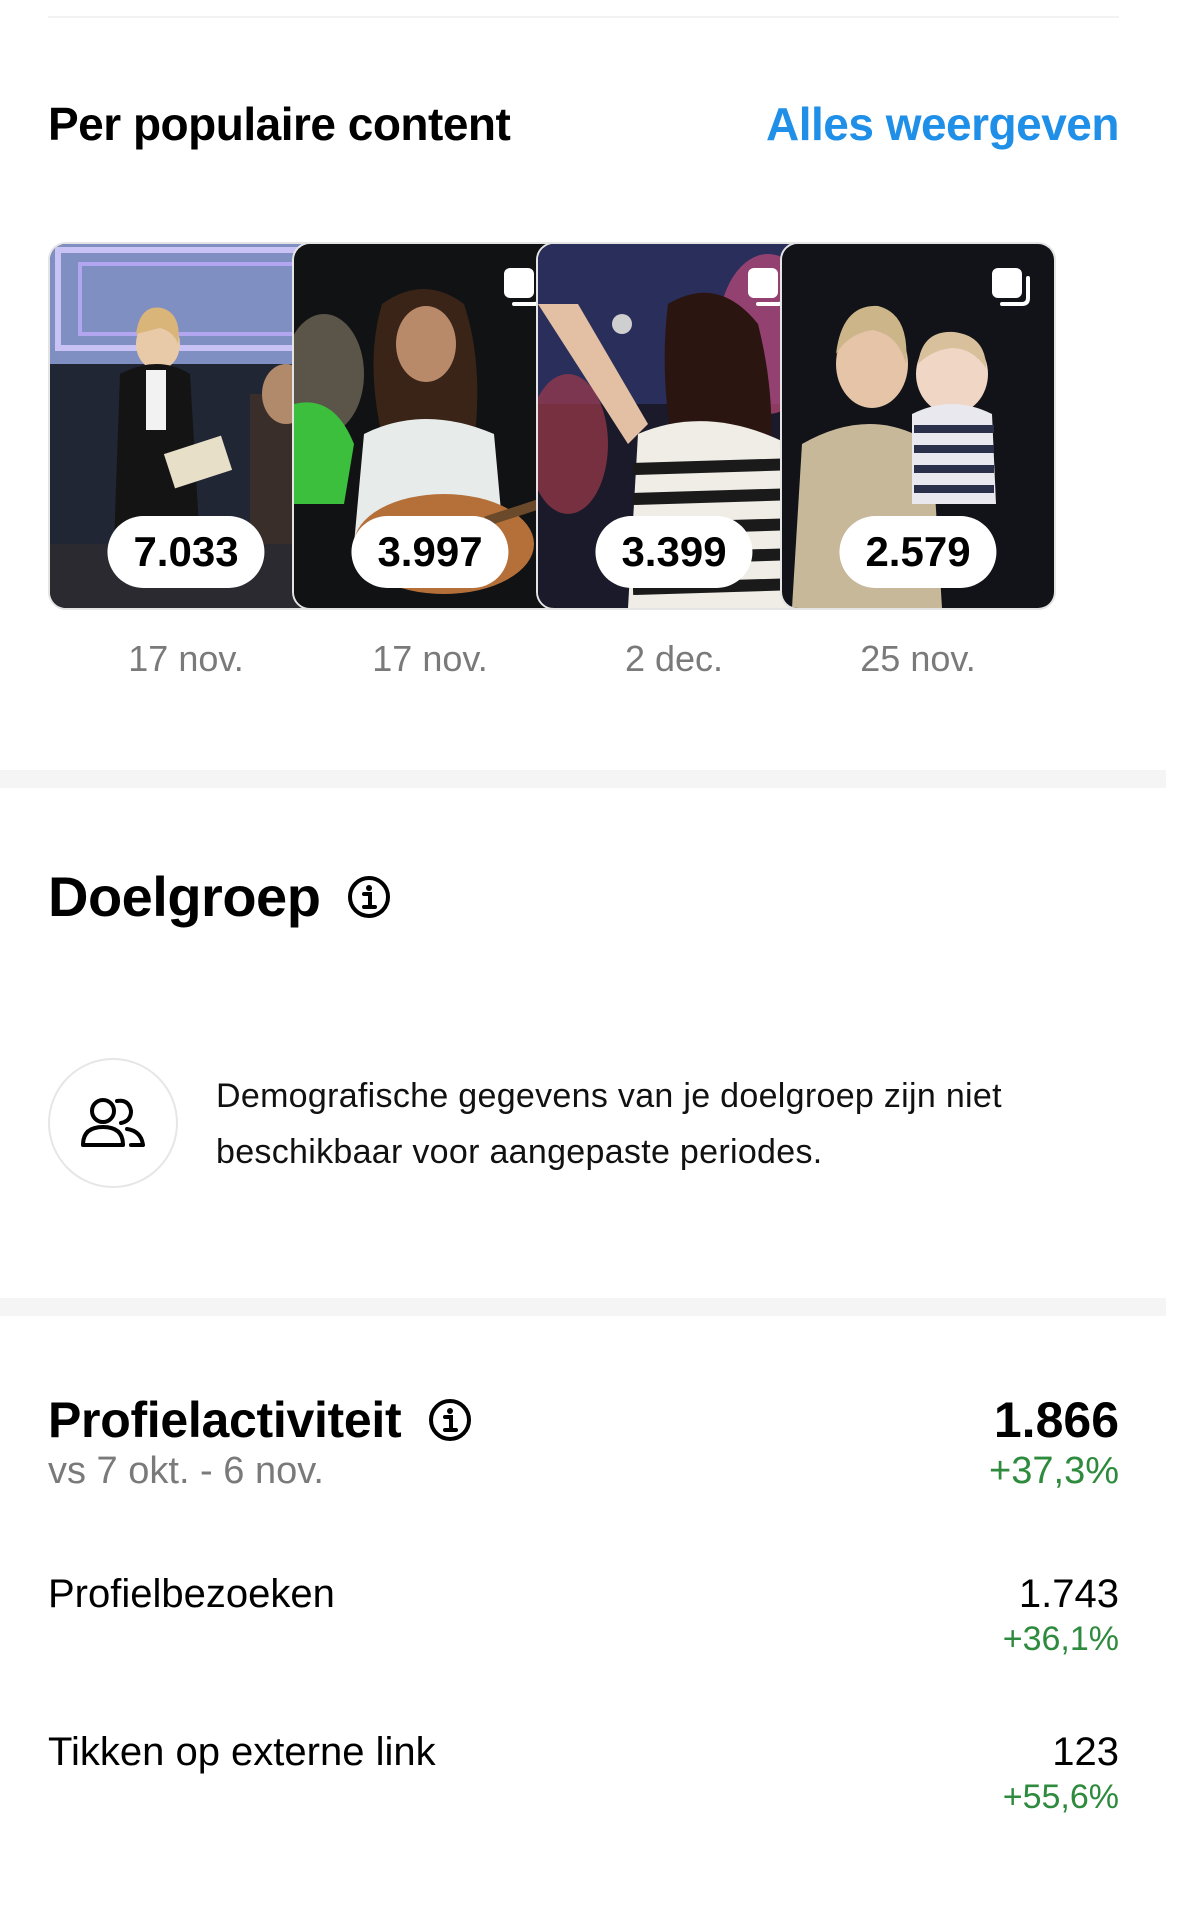  I want to click on post-card: 7.033 17 nov., so click(186, 461).